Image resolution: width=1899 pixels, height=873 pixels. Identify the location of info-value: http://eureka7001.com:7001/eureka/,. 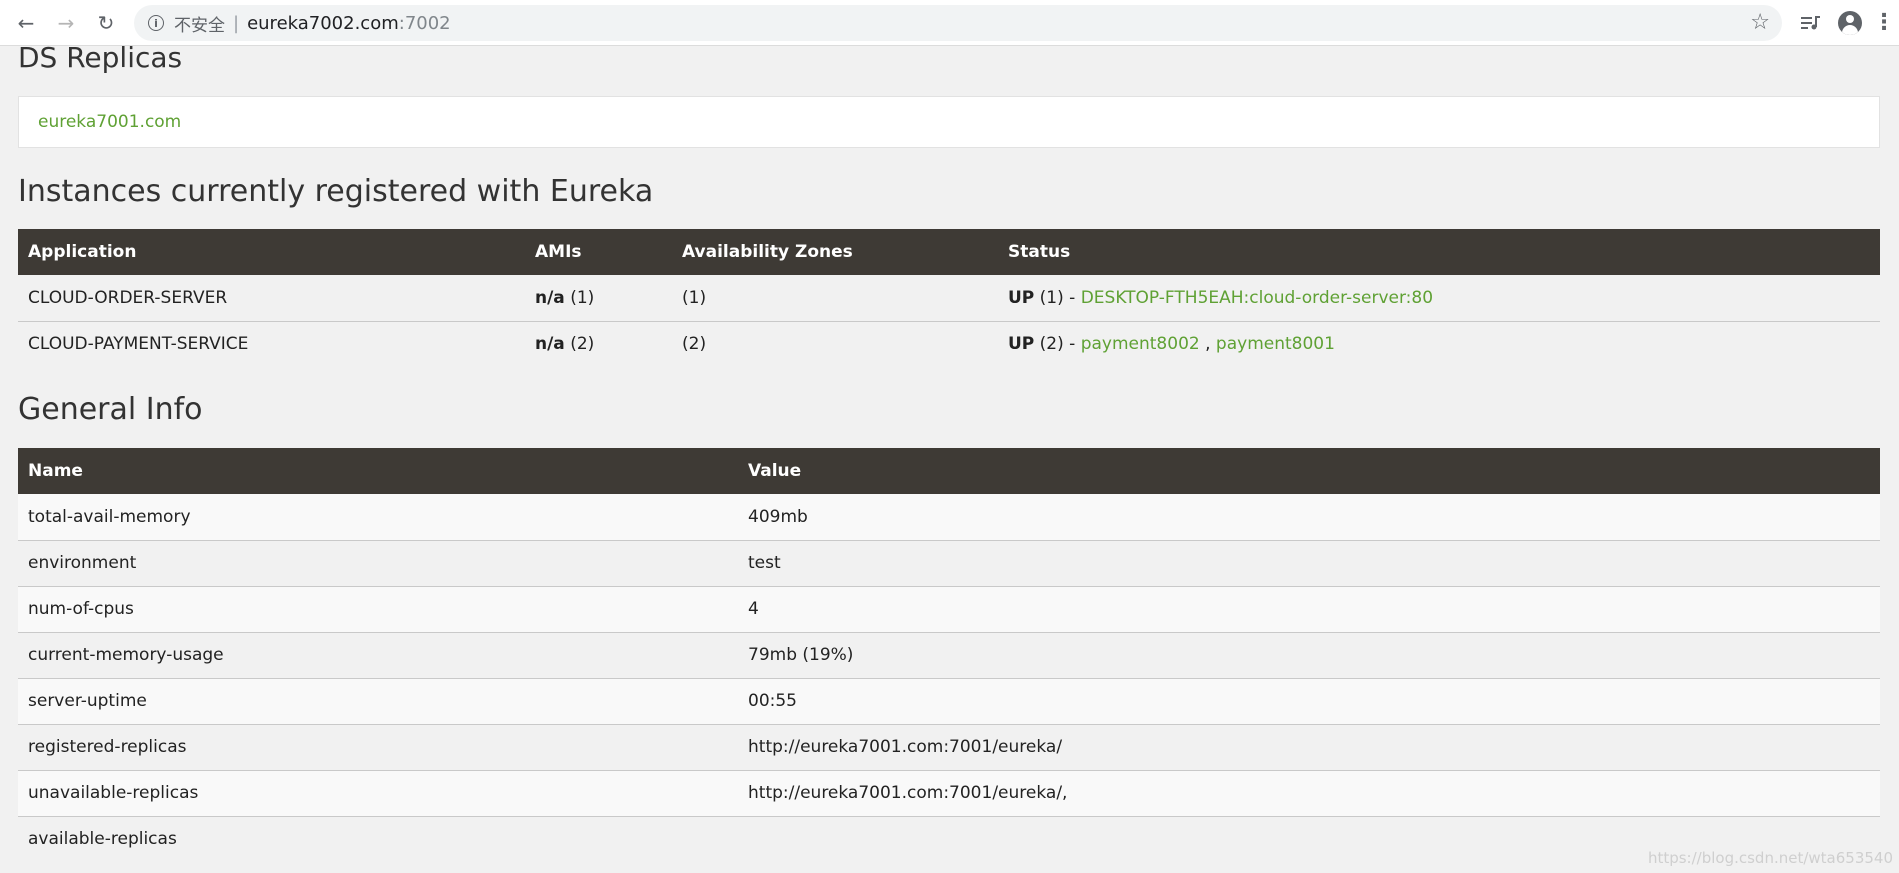
(1309, 792).